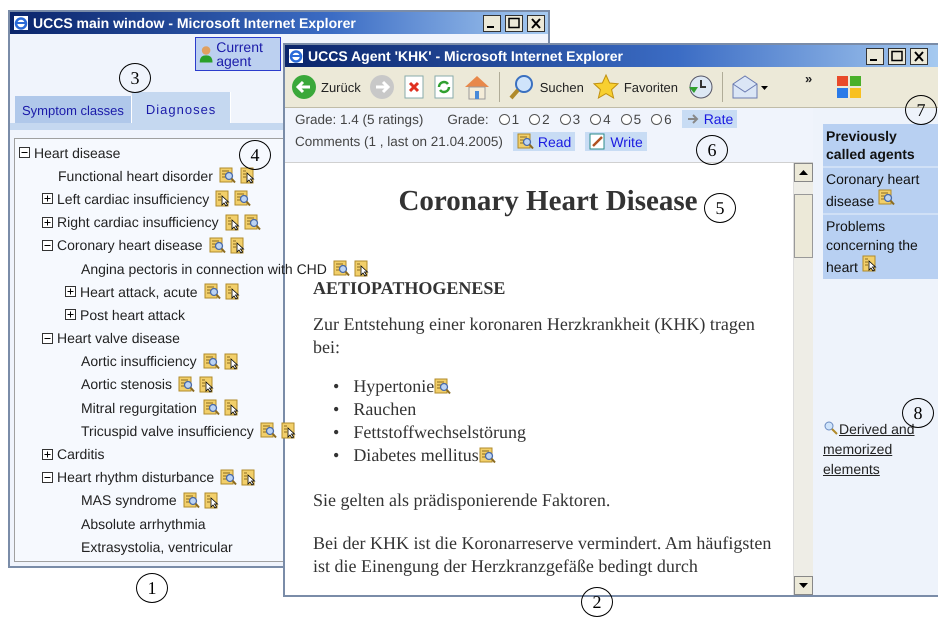 This screenshot has width=938, height=618. I want to click on tree-item: Post heart attack, so click(133, 314).